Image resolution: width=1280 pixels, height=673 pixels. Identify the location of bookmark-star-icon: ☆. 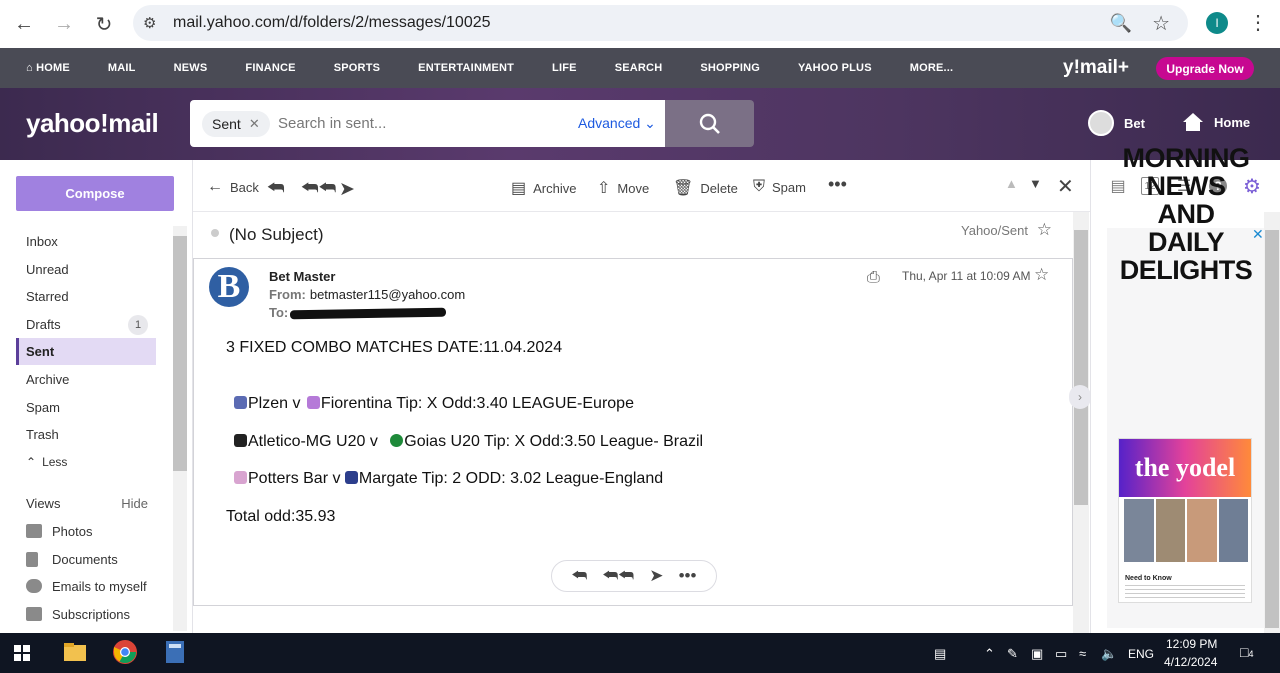
(1161, 23).